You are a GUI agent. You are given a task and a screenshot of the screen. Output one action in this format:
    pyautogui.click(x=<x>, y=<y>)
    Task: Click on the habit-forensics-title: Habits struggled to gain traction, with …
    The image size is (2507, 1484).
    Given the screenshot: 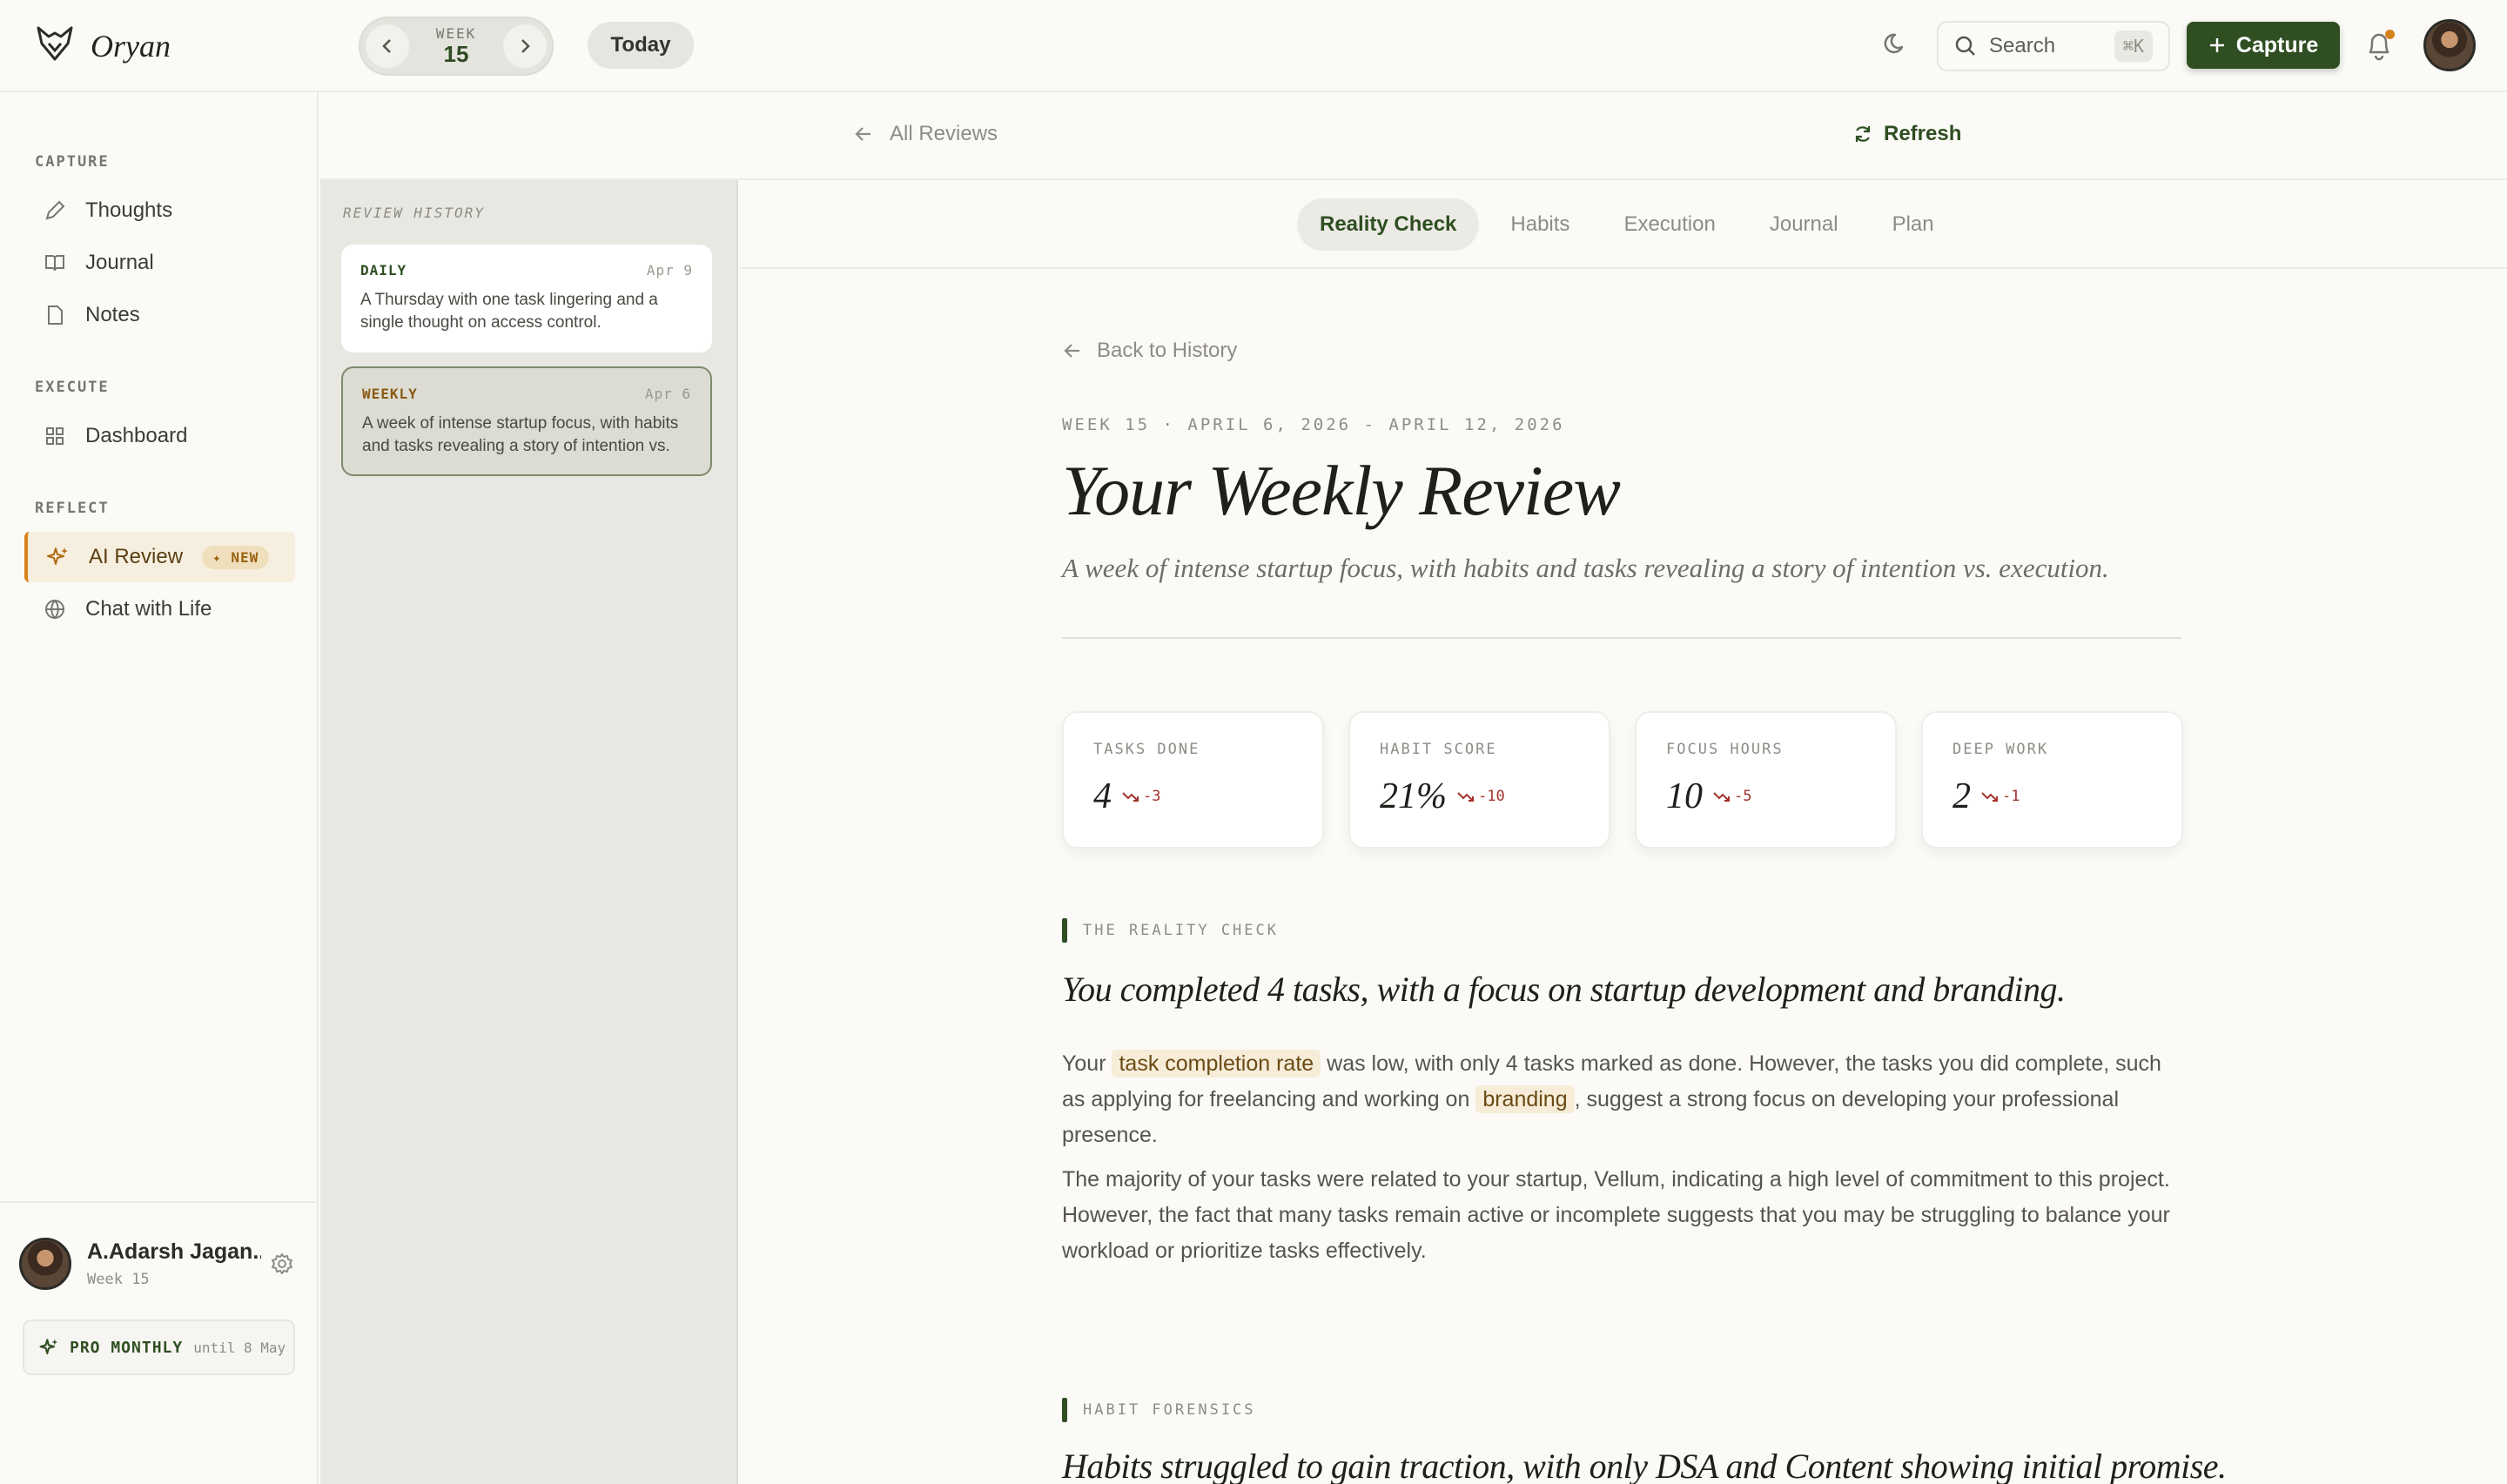 What is the action you would take?
    pyautogui.click(x=1644, y=1465)
    